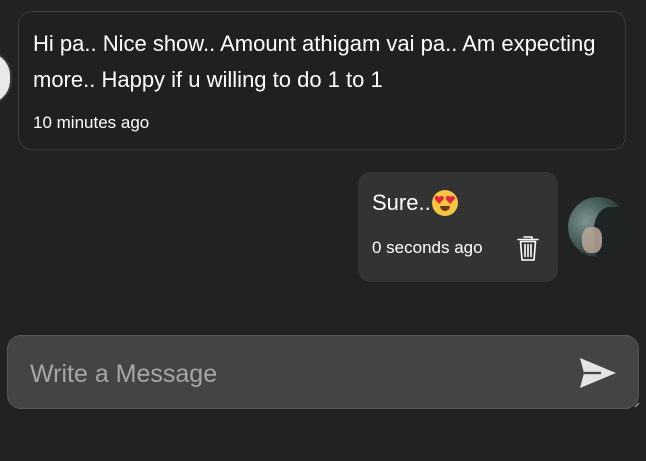 This screenshot has width=646, height=461. Describe the element at coordinates (295, 374) in the screenshot. I see `message-input` at that location.